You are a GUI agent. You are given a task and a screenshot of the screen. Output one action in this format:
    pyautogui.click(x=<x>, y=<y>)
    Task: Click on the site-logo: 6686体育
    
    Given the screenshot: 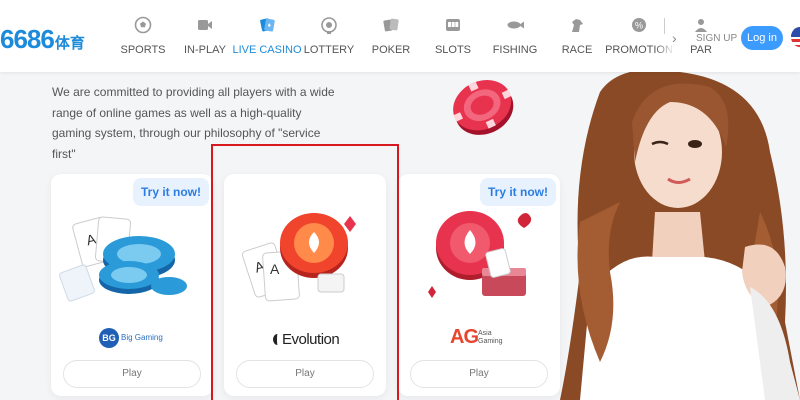 What is the action you would take?
    pyautogui.click(x=42, y=39)
    